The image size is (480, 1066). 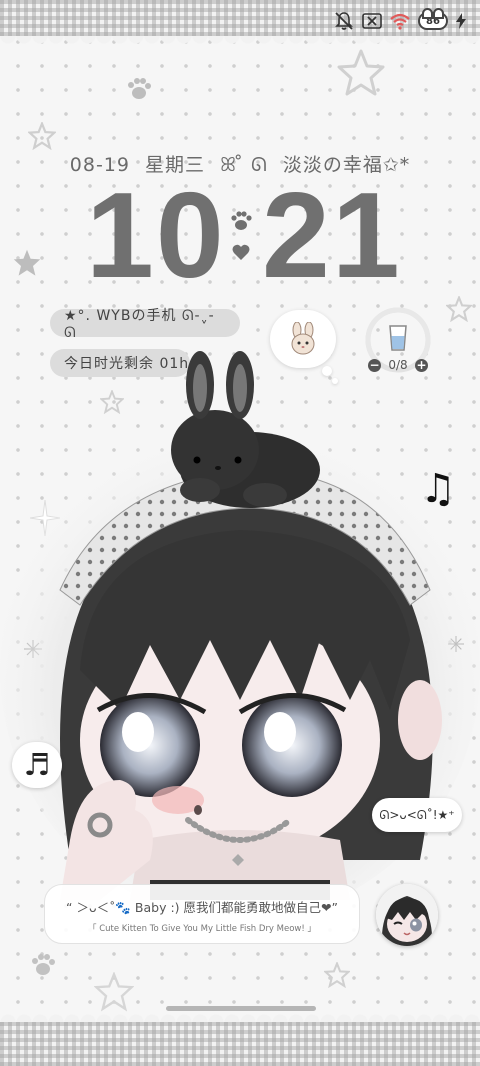 I want to click on kaomoji-text: ᘏ>ᴗ<ᘏ˚!★⁺, so click(x=417, y=814).